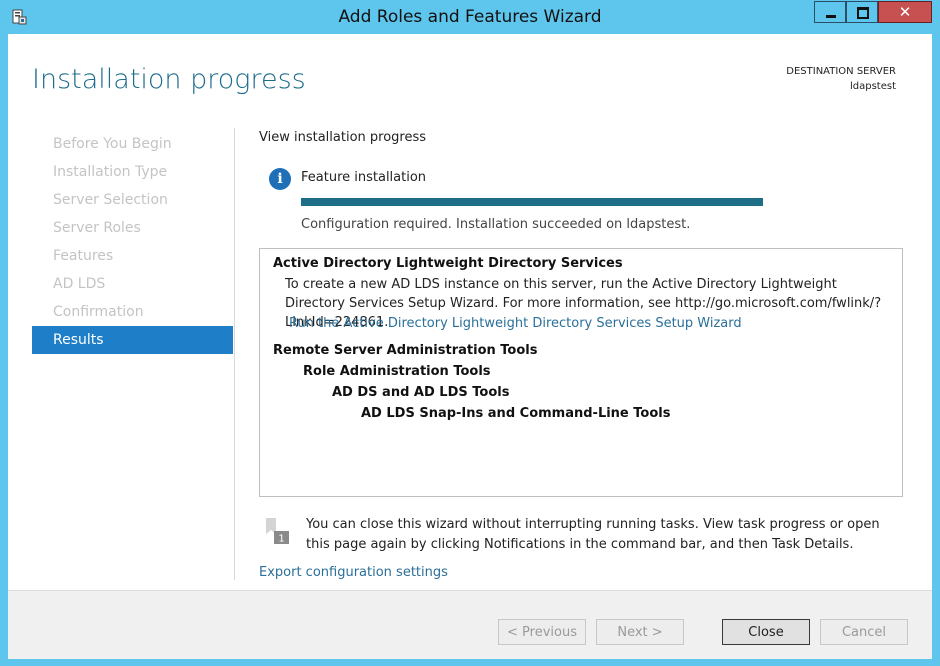 The width and height of the screenshot is (940, 666). I want to click on nav-item-server-roles: Server Roles, so click(132, 228).